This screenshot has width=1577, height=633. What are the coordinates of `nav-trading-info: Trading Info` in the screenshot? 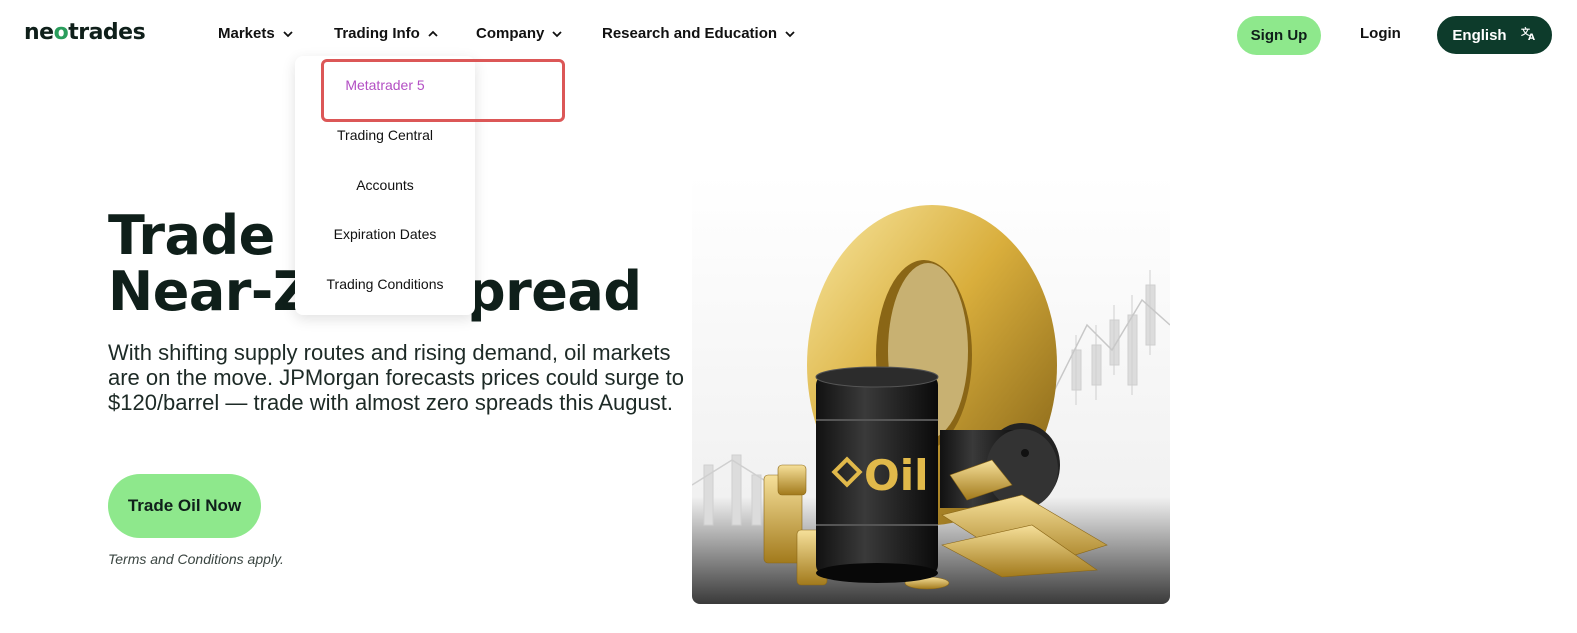 It's located at (386, 33).